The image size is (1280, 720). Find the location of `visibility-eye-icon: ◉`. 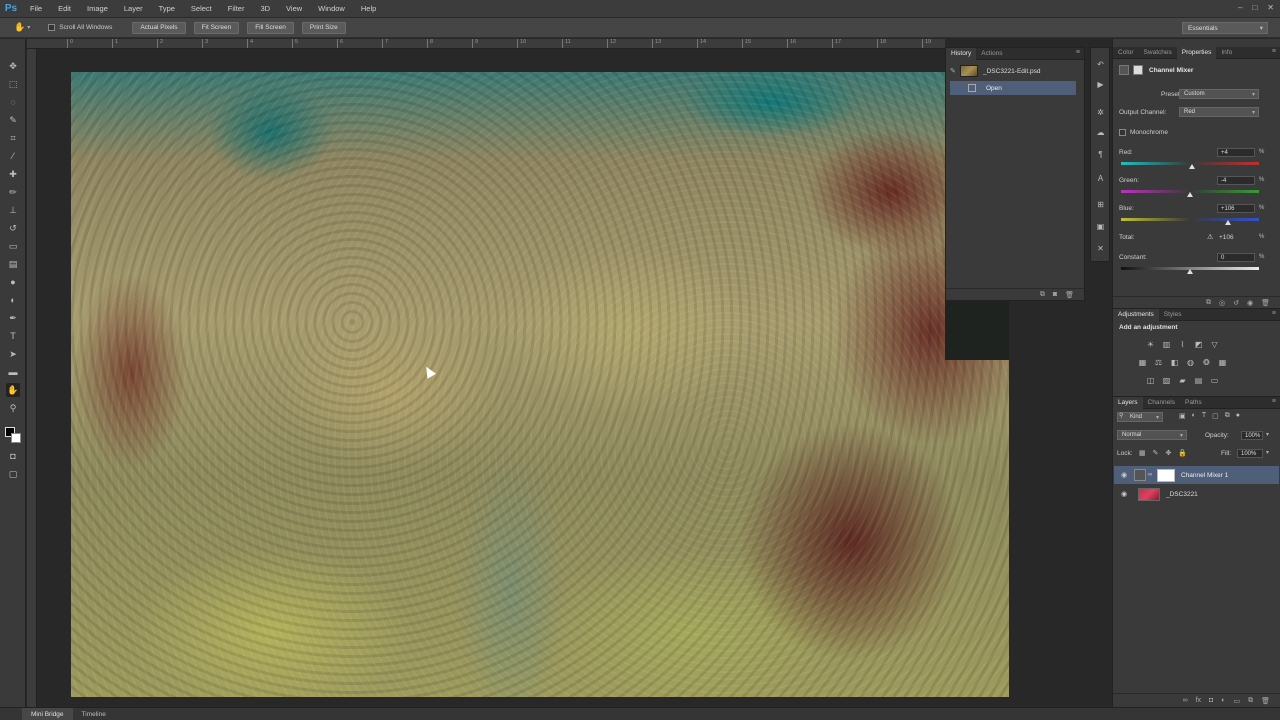

visibility-eye-icon: ◉ is located at coordinates (1124, 475).